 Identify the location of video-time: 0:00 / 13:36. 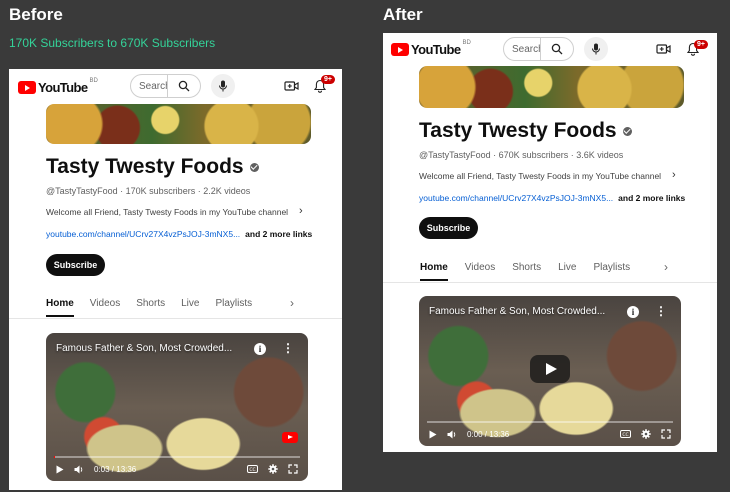
(488, 434).